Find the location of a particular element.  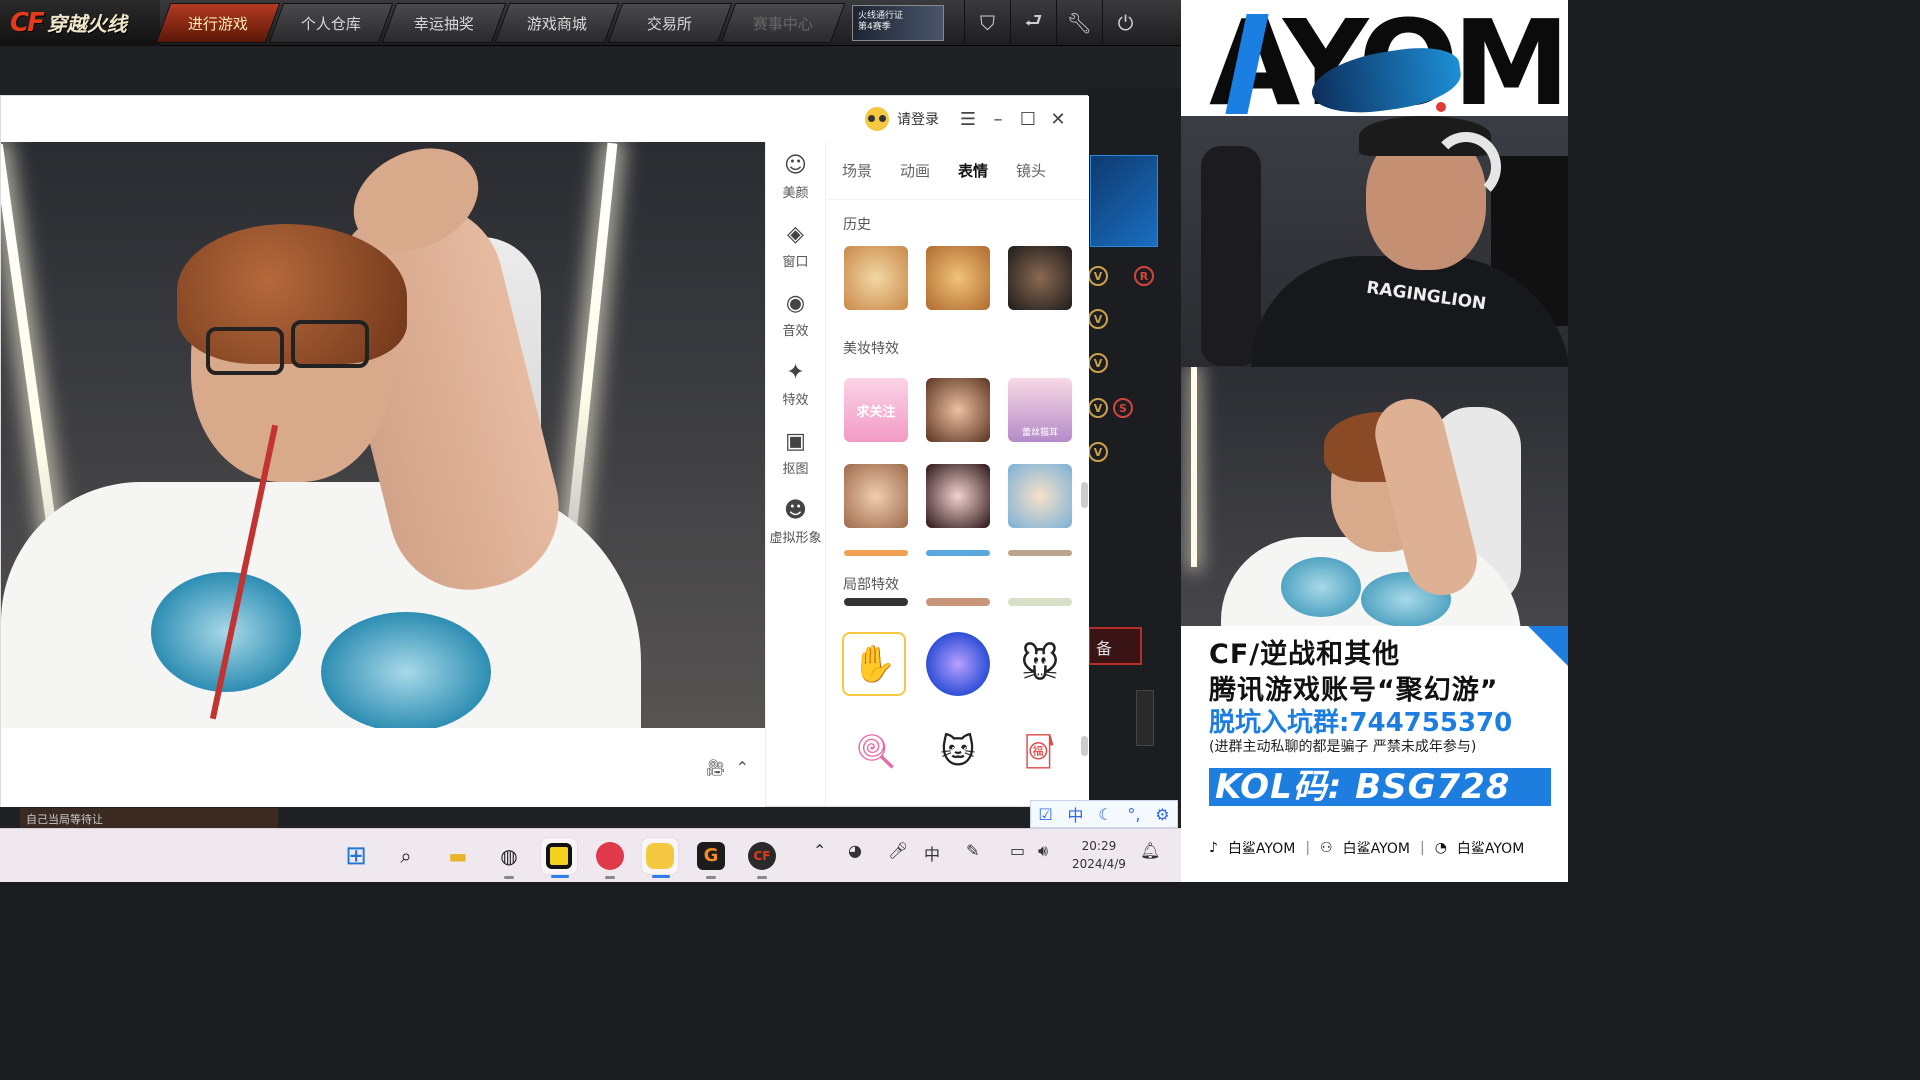

windows-start-icon: ⊞ is located at coordinates (356, 856).